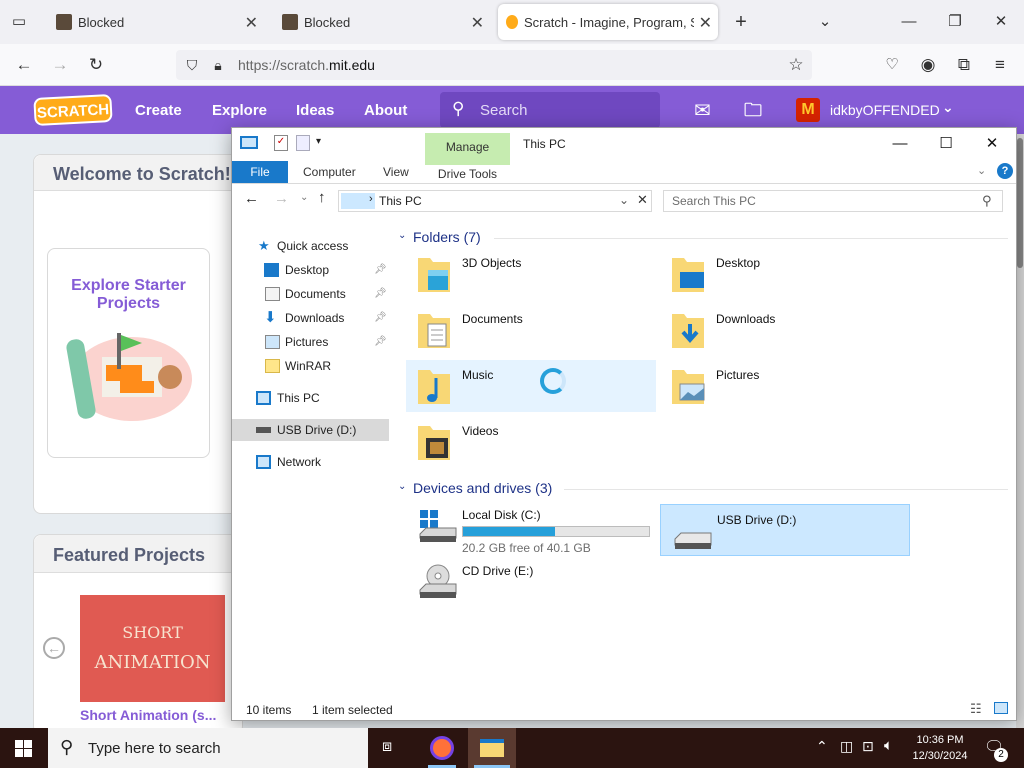  I want to click on drive-item-local-disk-c: Local Disk (C:) 20.2 GB free of 40.1 GB, so click(531, 527).